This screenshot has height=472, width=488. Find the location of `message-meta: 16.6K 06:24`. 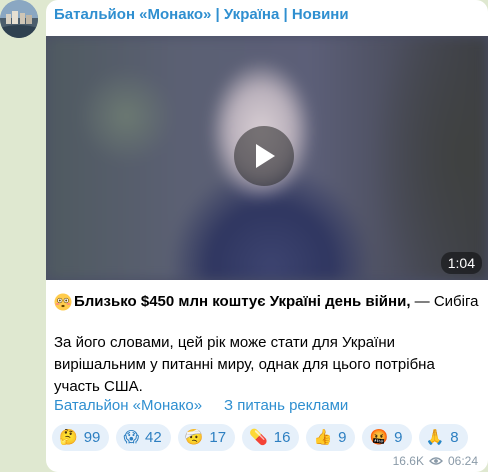

message-meta: 16.6K 06:24 is located at coordinates (435, 461).